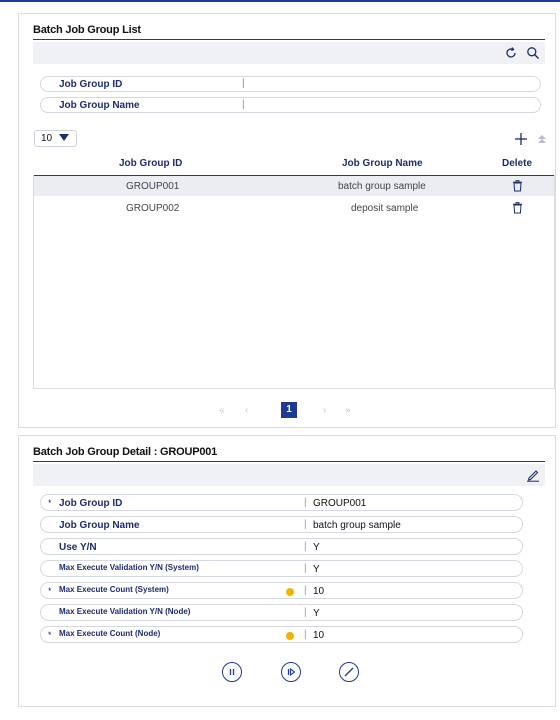 The width and height of the screenshot is (560, 720). What do you see at coordinates (390, 106) in the screenshot?
I see `job-group-name-search-input` at bounding box center [390, 106].